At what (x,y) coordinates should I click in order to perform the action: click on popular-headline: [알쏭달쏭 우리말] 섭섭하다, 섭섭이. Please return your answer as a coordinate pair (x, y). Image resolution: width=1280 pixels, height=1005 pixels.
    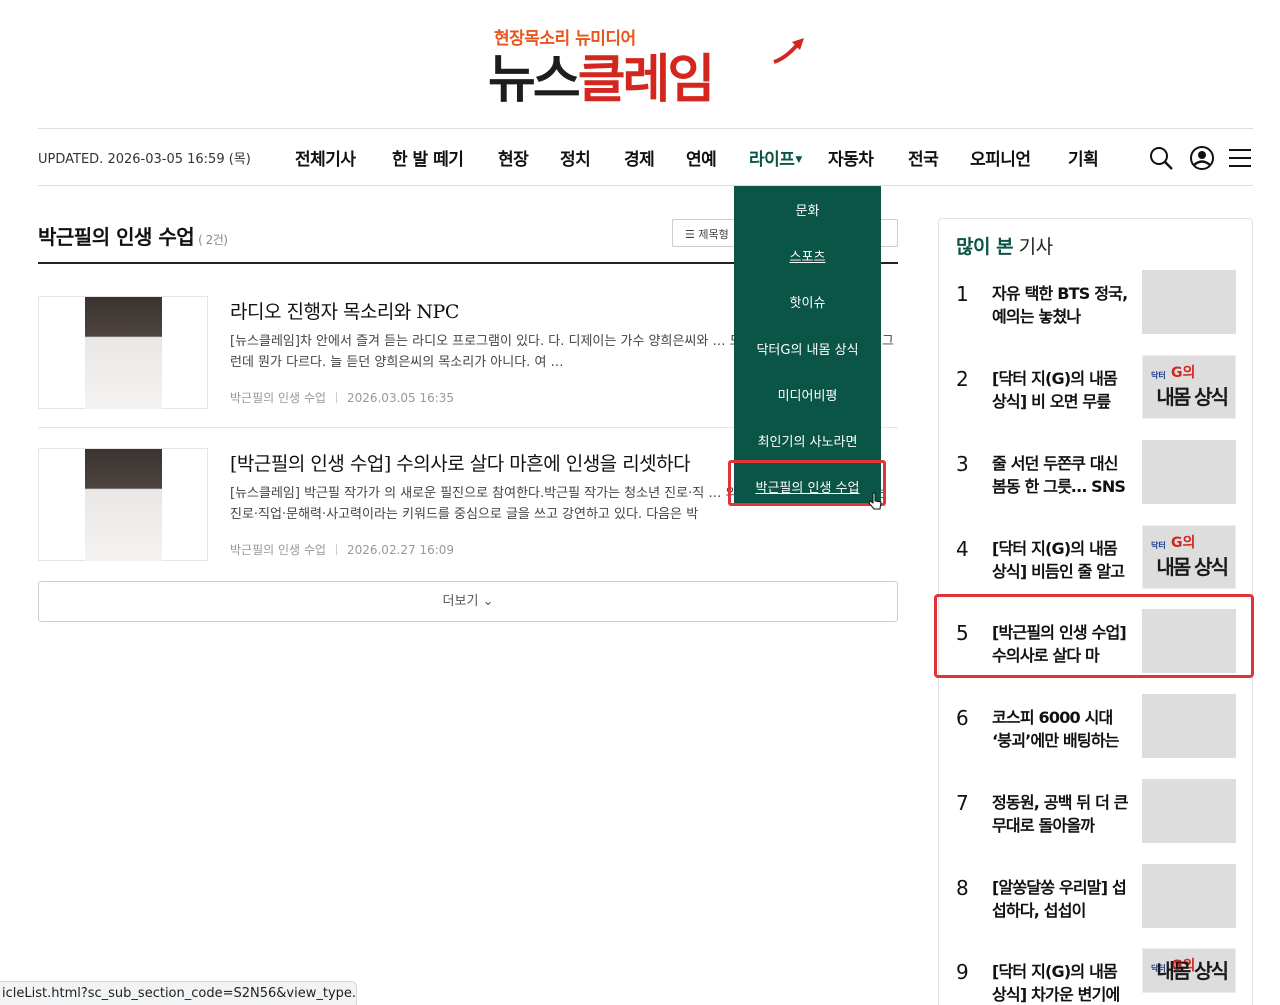
    Looking at the image, I should click on (1063, 900).